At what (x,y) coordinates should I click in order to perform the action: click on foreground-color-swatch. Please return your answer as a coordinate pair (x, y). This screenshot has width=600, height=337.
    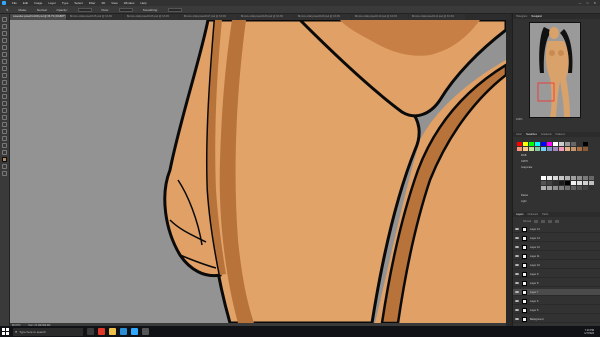
    Looking at the image, I should click on (4, 159).